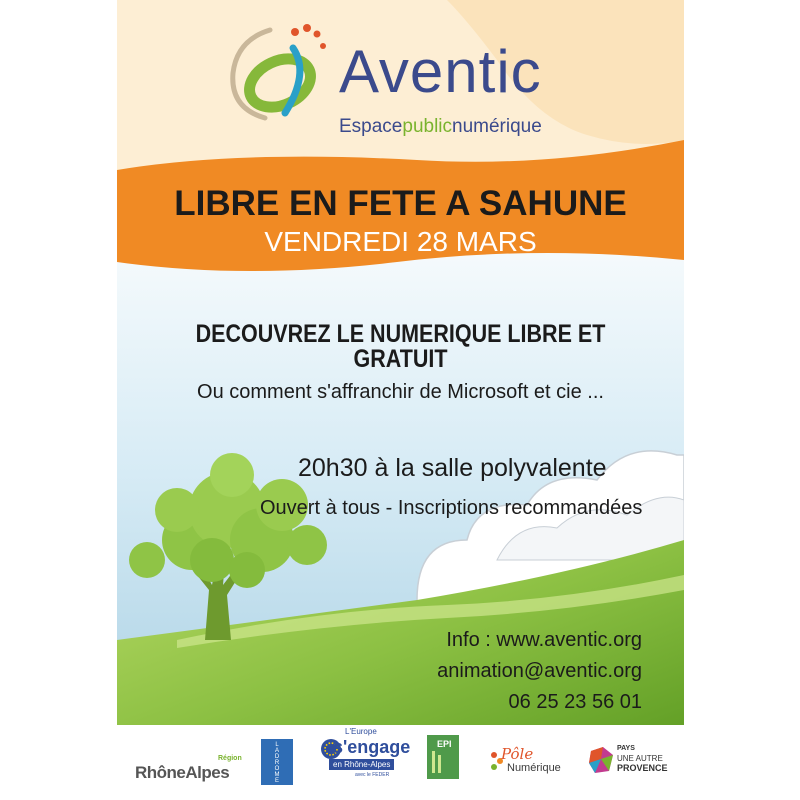 The height and width of the screenshot is (800, 800). What do you see at coordinates (539, 671) in the screenshot?
I see `info-email: animation@aventic.org` at bounding box center [539, 671].